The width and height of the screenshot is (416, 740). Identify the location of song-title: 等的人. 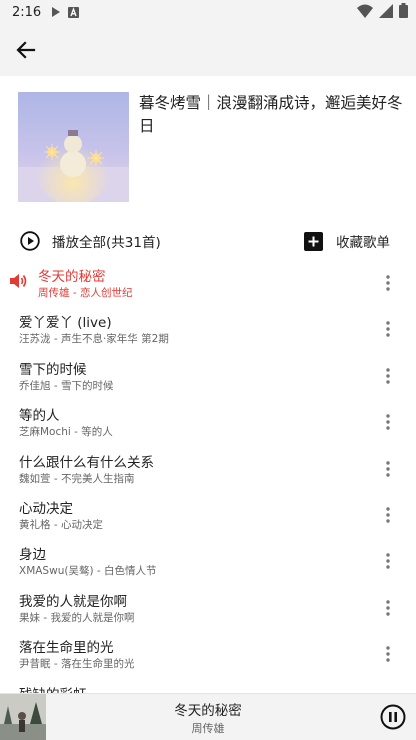
(39, 416).